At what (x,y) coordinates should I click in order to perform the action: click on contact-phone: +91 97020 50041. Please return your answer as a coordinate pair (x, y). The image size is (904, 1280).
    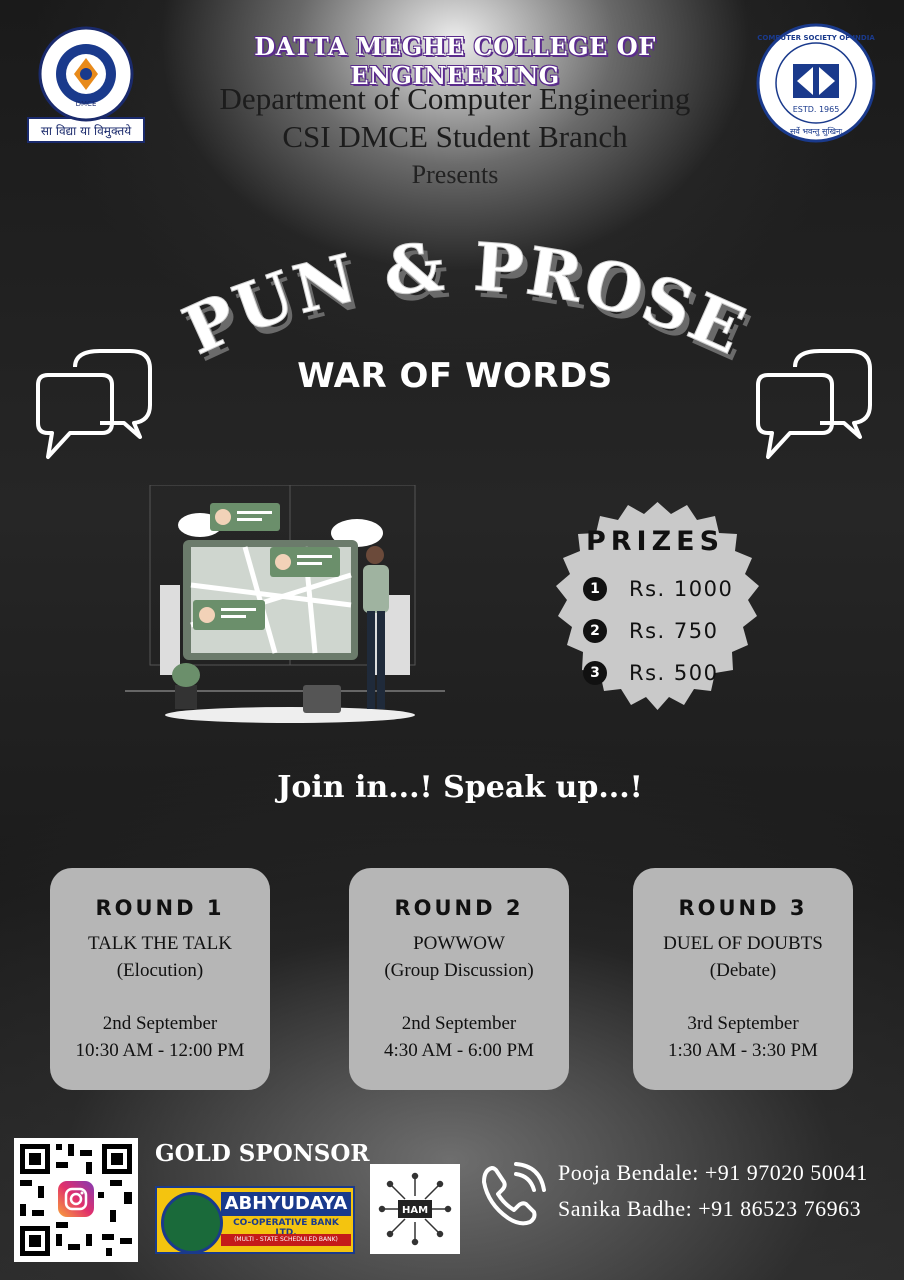
    Looking at the image, I should click on (786, 1172).